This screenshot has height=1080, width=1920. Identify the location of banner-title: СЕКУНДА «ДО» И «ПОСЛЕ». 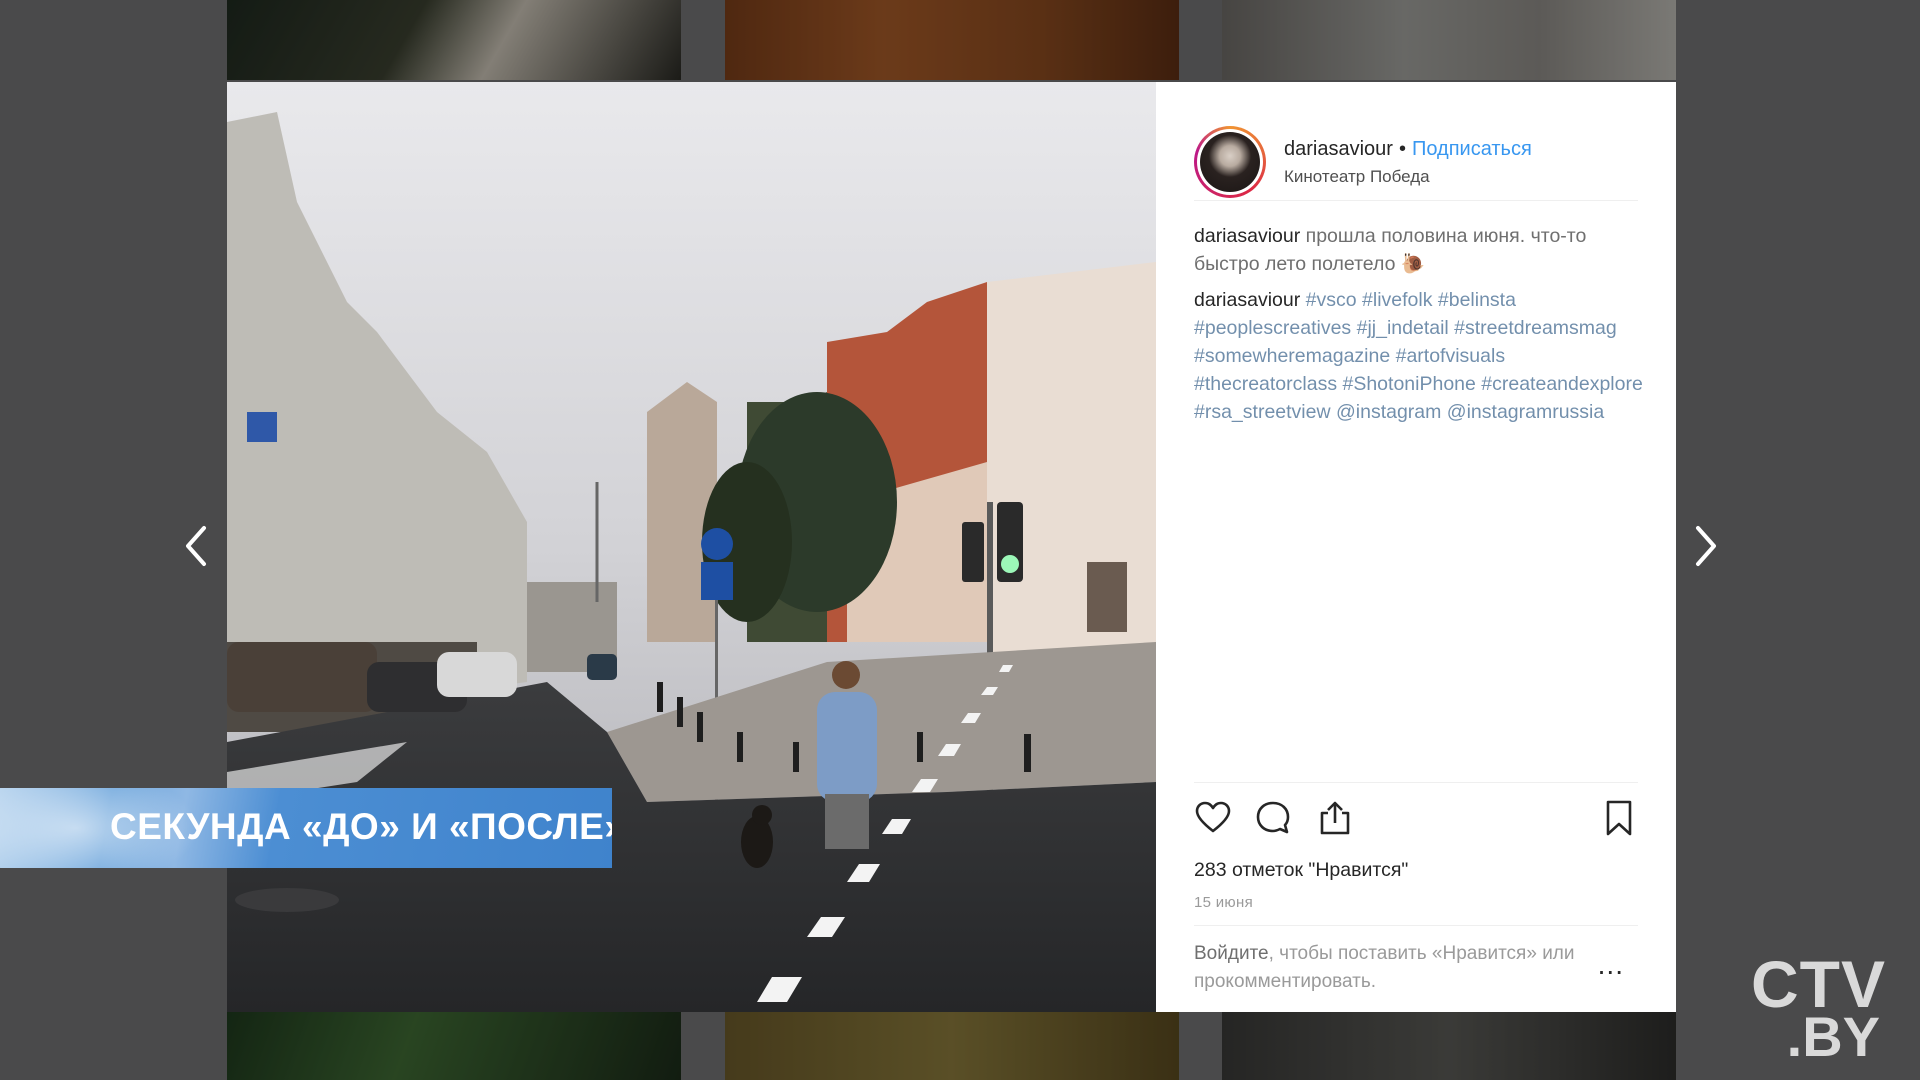
(361, 826).